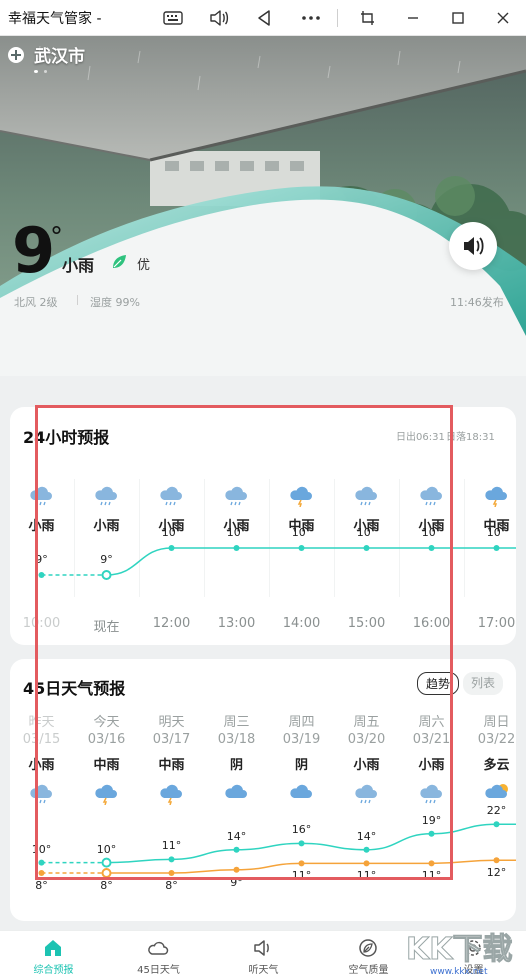  What do you see at coordinates (56, 237) in the screenshot?
I see `degree-symbol: °` at bounding box center [56, 237].